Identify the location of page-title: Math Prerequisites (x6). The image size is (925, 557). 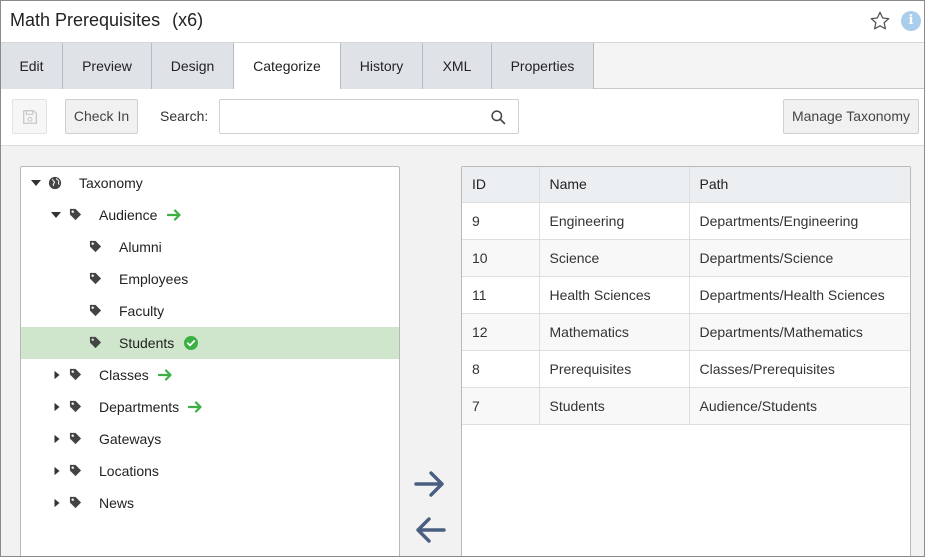
(106, 20).